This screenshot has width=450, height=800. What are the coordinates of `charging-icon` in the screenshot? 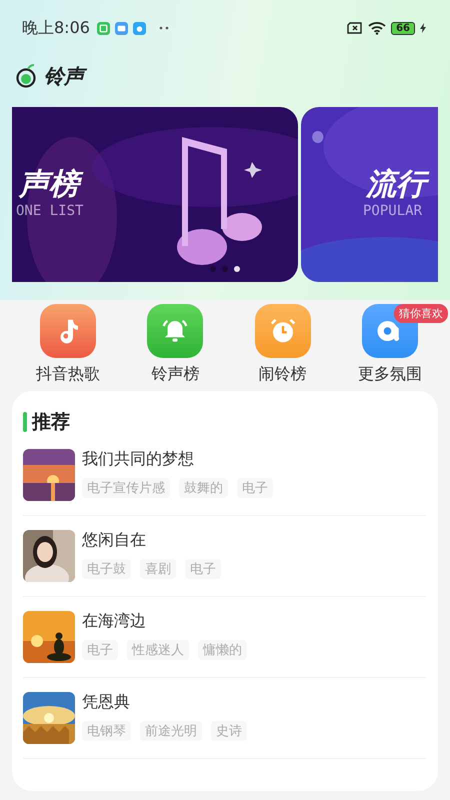 It's located at (423, 28).